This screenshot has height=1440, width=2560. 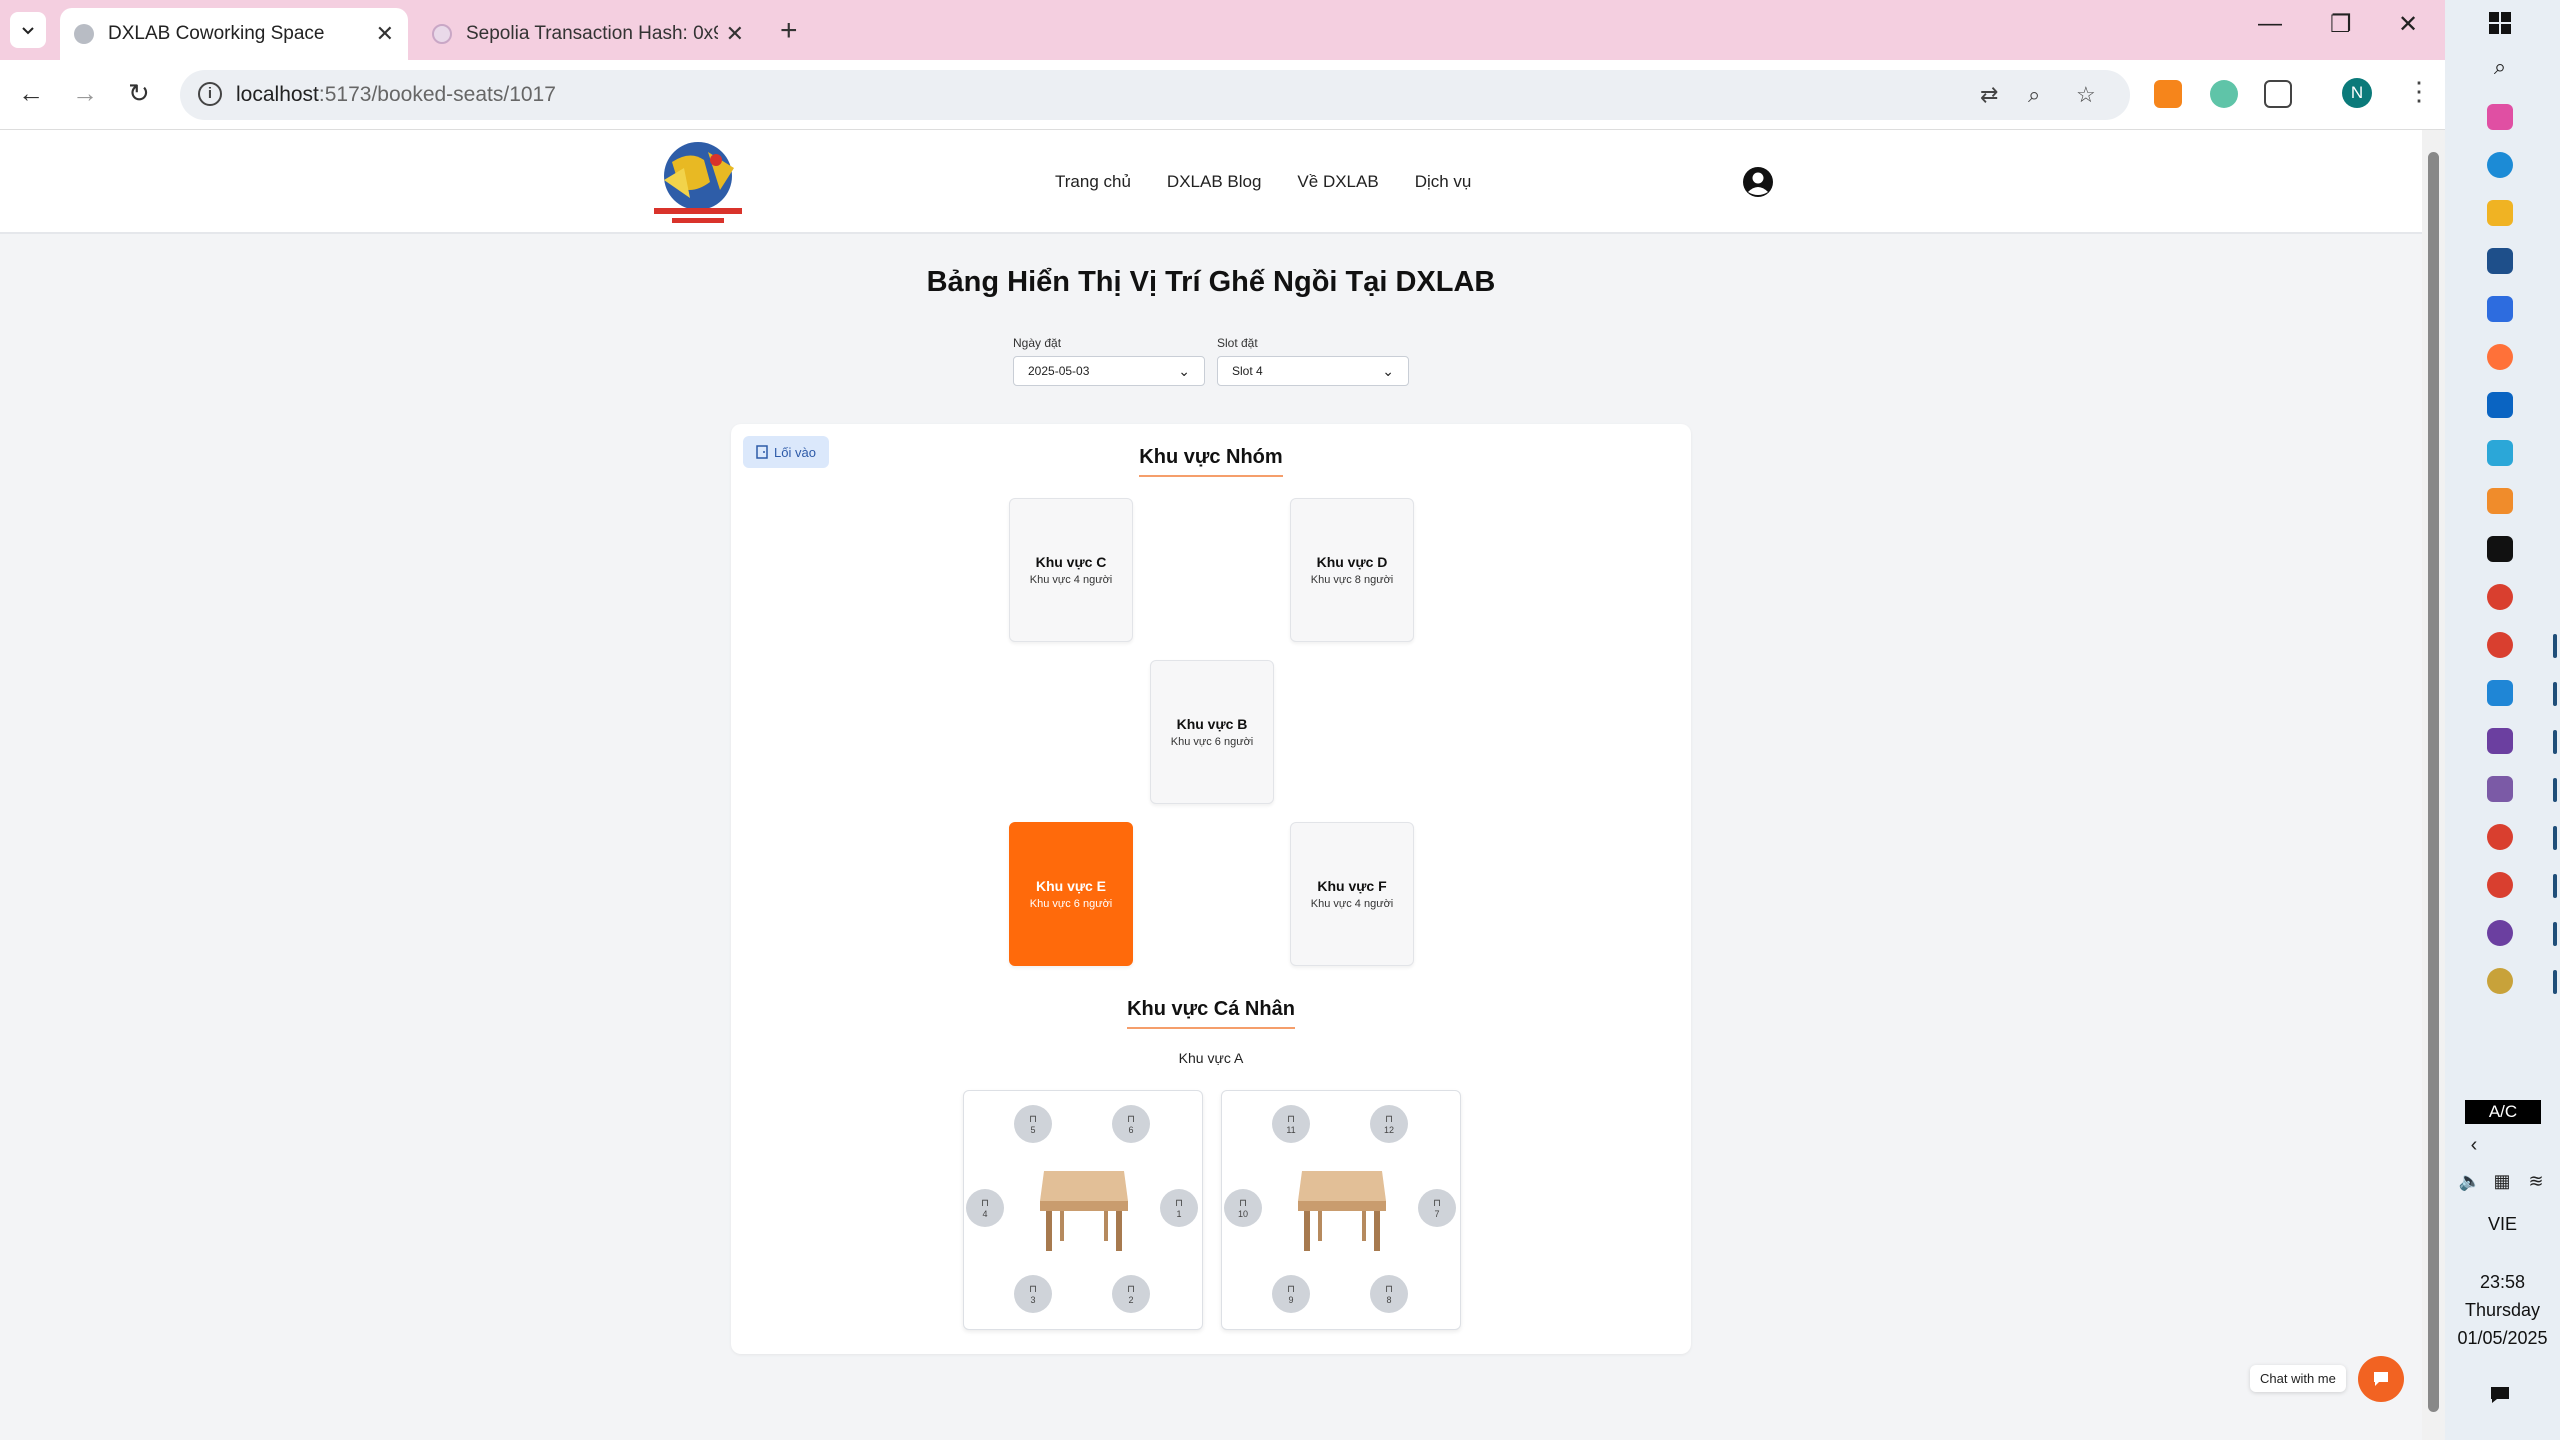 I want to click on minimize-button: —, so click(x=2270, y=24).